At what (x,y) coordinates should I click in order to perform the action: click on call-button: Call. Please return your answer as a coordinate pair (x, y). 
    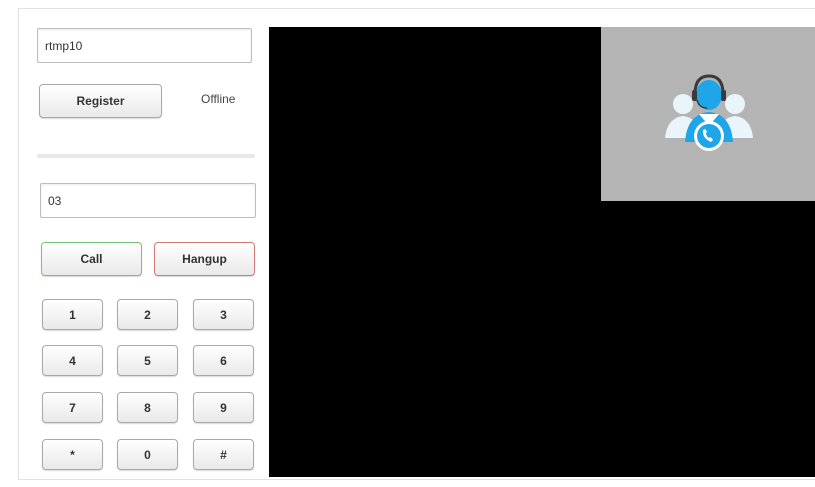
    Looking at the image, I should click on (91, 259).